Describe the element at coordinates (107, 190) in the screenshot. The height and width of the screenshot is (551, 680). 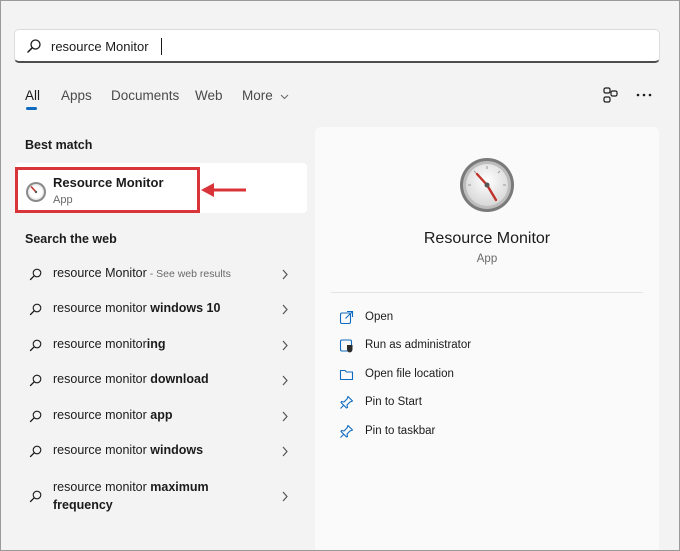
I see `annotation-highlight-box` at that location.